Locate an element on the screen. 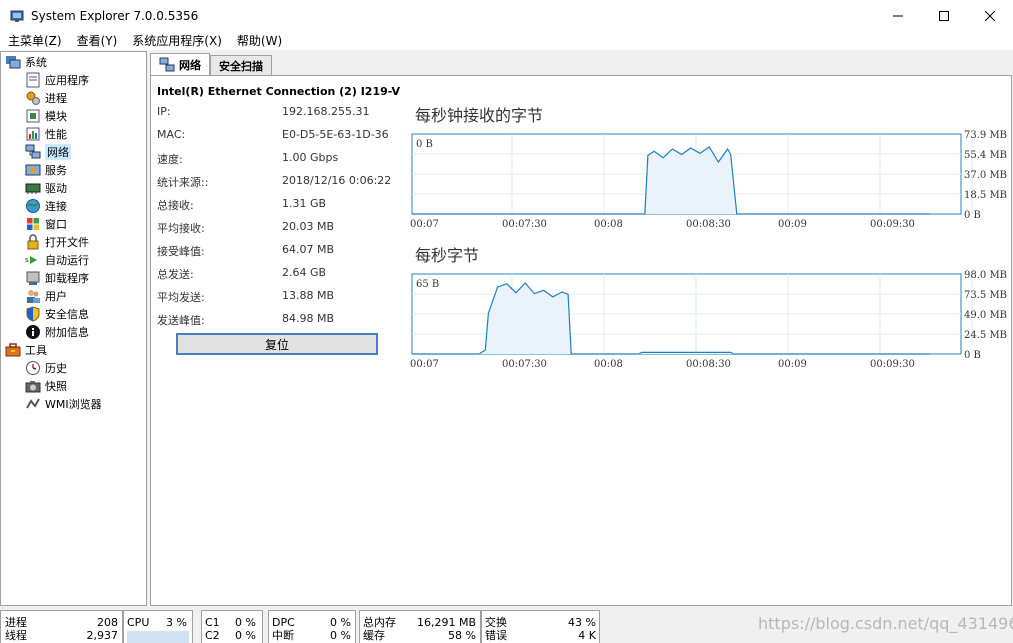  clock-icon is located at coordinates (33, 368).